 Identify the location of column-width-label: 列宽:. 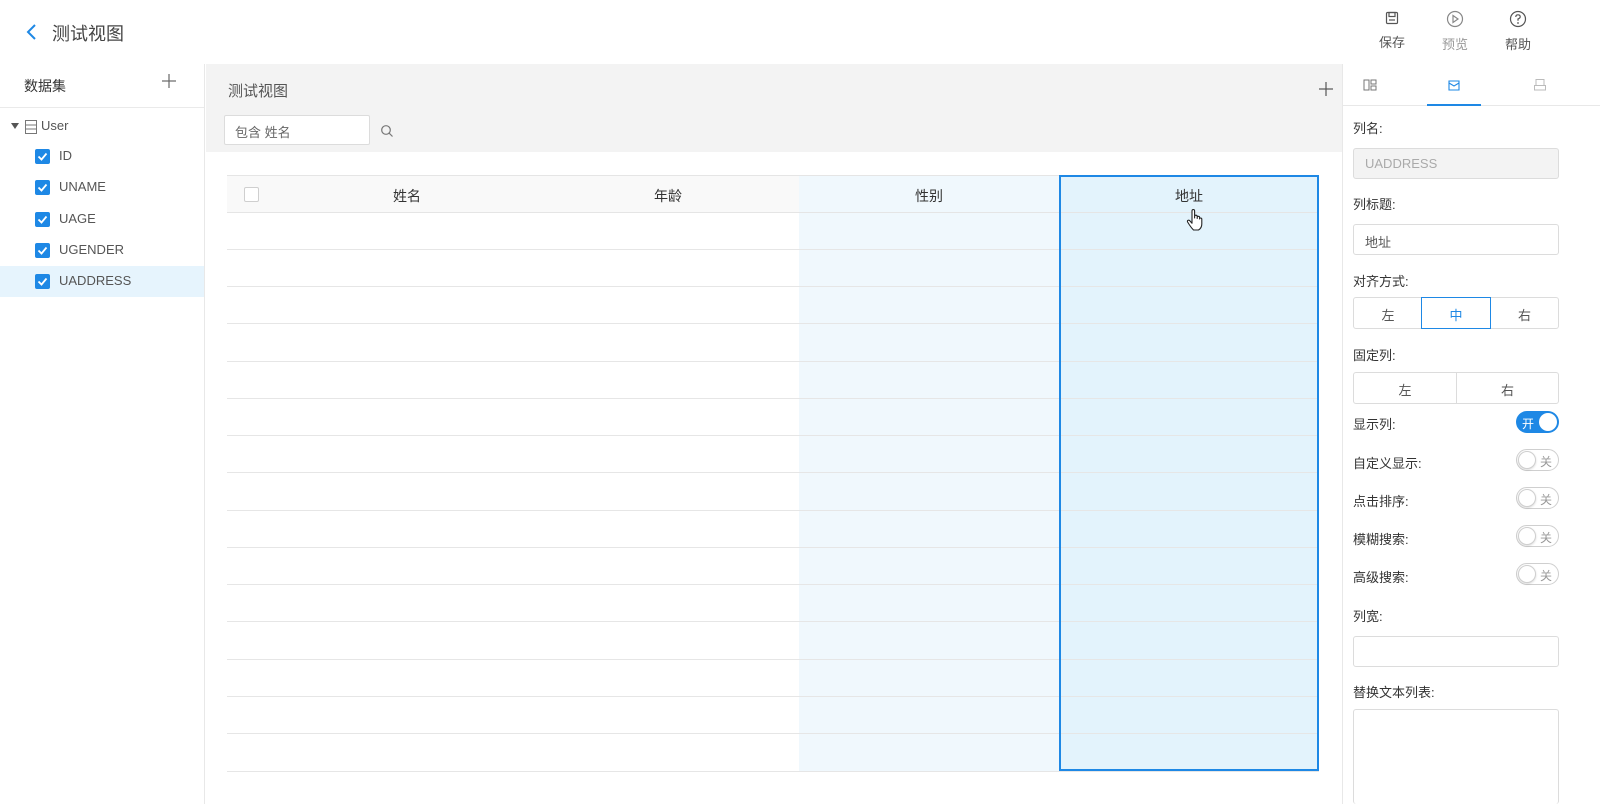
(1368, 616).